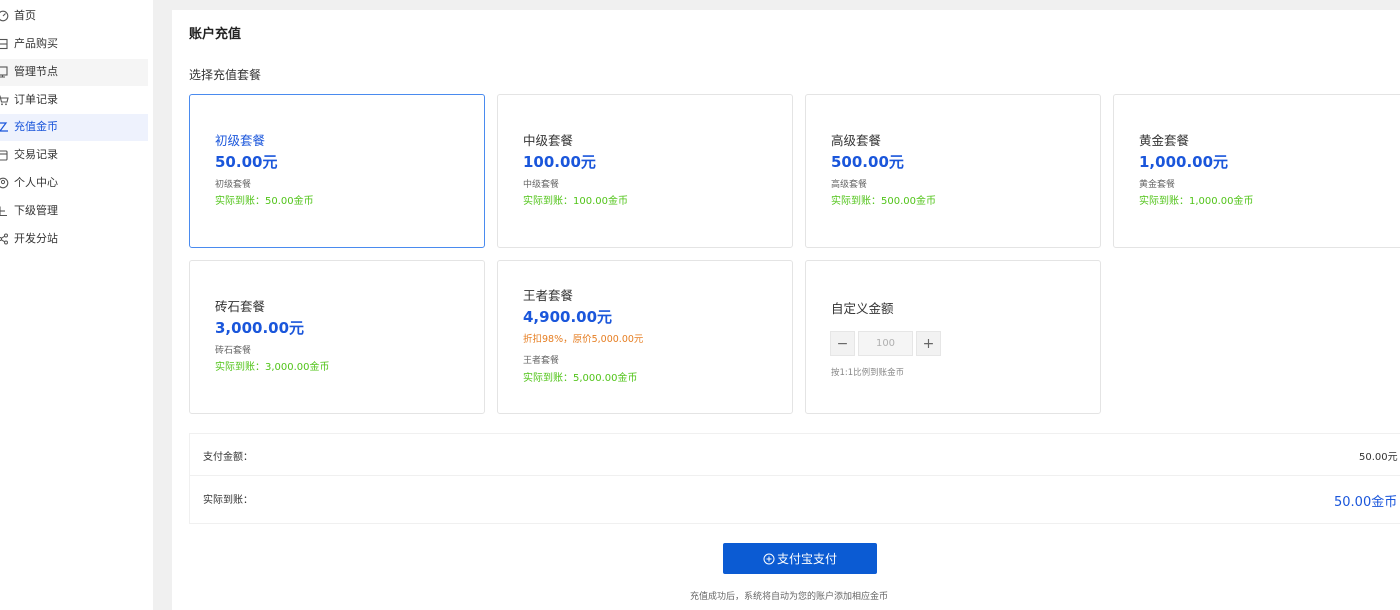 This screenshot has width=1400, height=610. What do you see at coordinates (74, 72) in the screenshot?
I see `sidebar-item-nodes: 管理节点` at bounding box center [74, 72].